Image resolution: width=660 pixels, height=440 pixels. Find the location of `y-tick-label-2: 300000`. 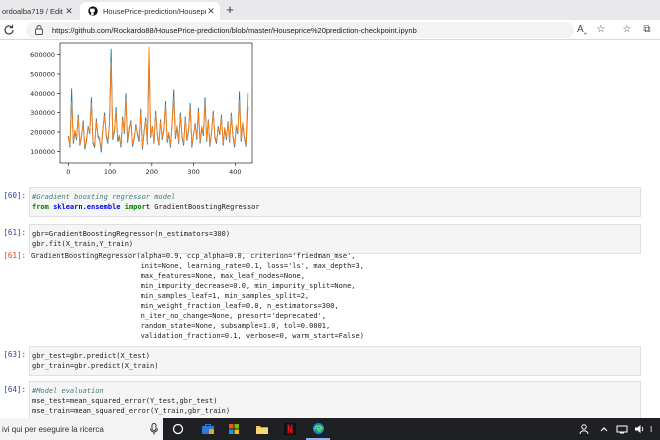

y-tick-label-2: 300000 is located at coordinates (42, 113).